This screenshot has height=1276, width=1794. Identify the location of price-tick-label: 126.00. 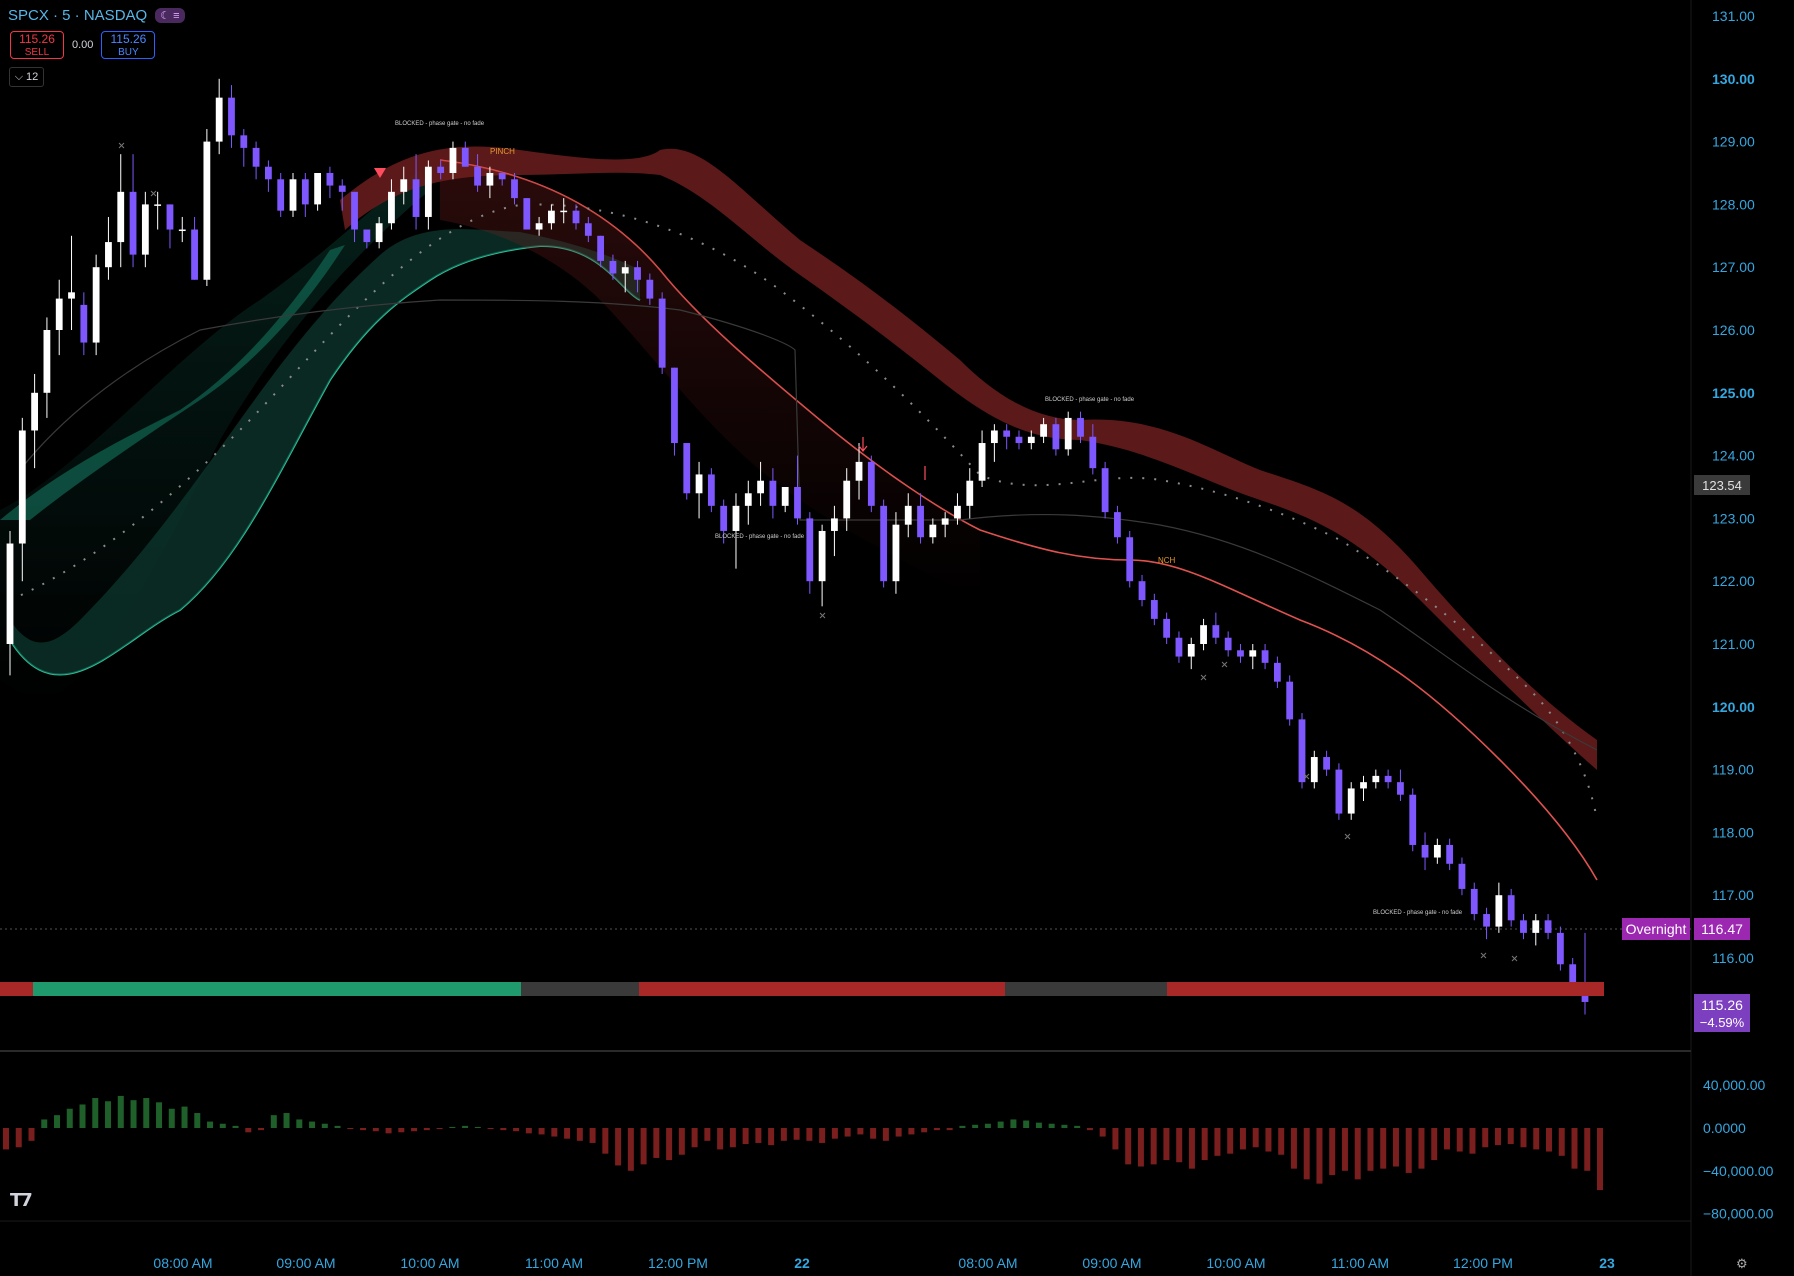
(1733, 330).